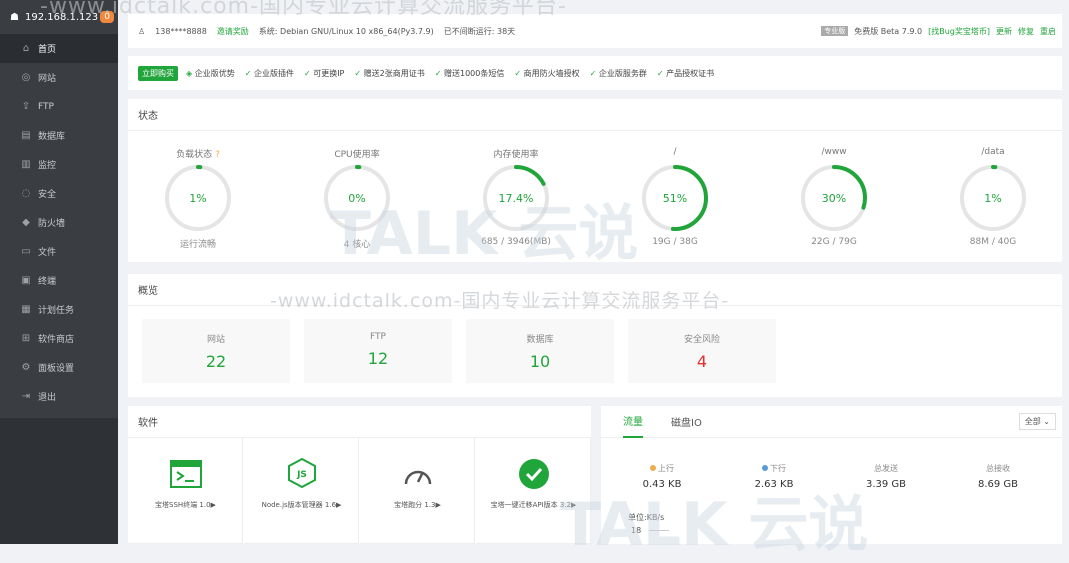 The image size is (1069, 563). What do you see at coordinates (47, 253) in the screenshot?
I see `sidebar-item-label: 文件` at bounding box center [47, 253].